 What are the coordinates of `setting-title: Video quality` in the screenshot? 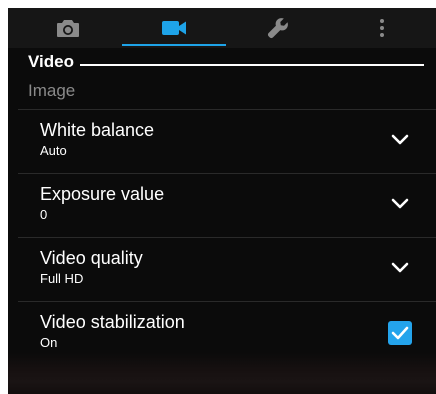 It's located at (91, 258).